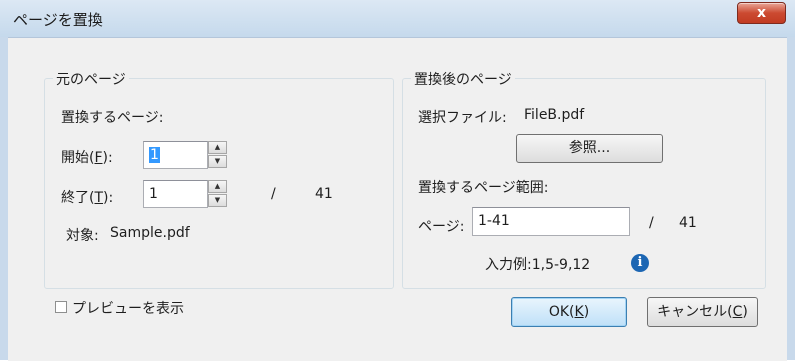 The width and height of the screenshot is (795, 361). I want to click on preview-checkbox, so click(61, 307).